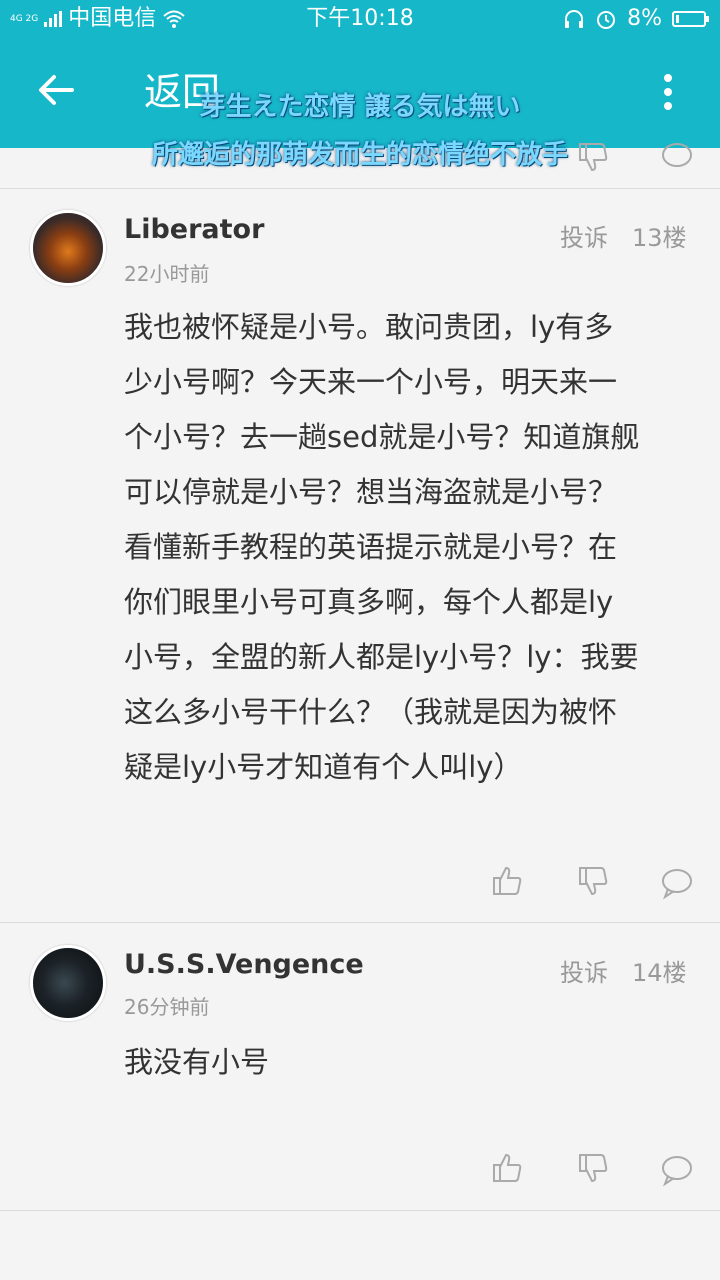  What do you see at coordinates (644, 18) in the screenshot?
I see `battery-percent: 8%` at bounding box center [644, 18].